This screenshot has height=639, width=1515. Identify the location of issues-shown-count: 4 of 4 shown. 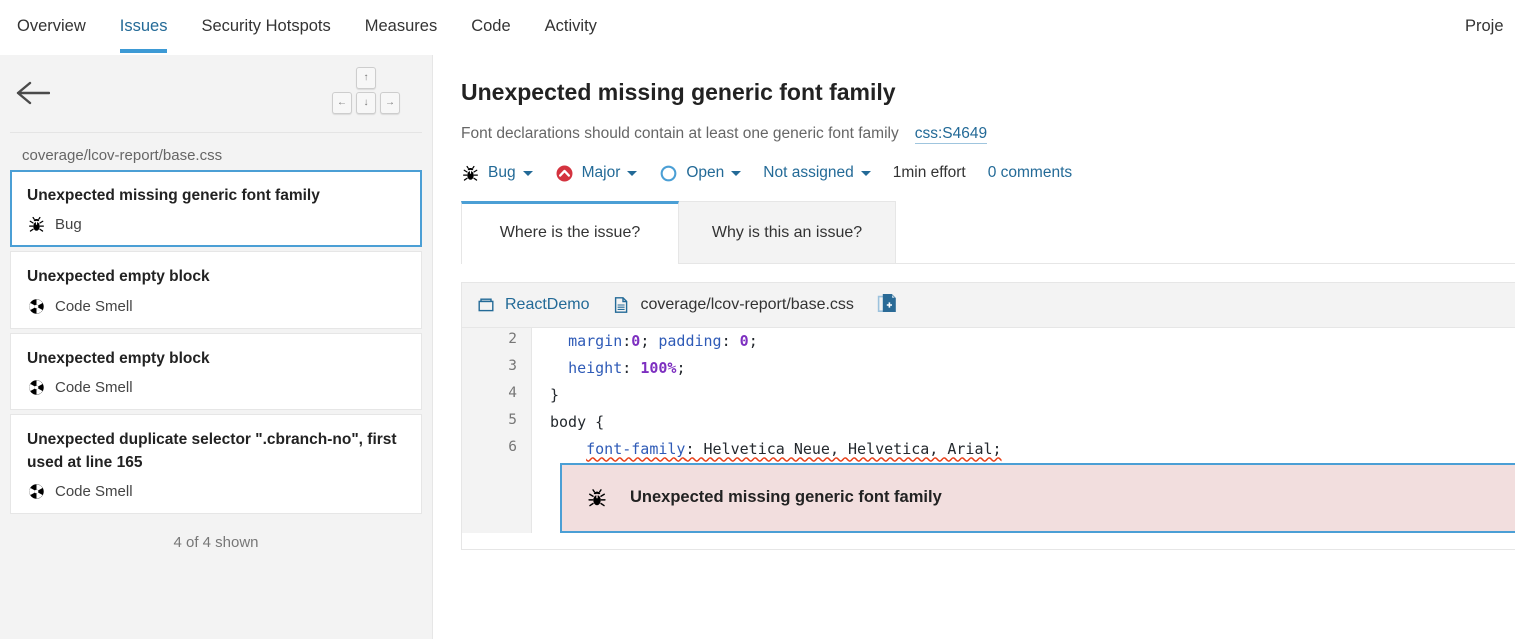
(216, 543).